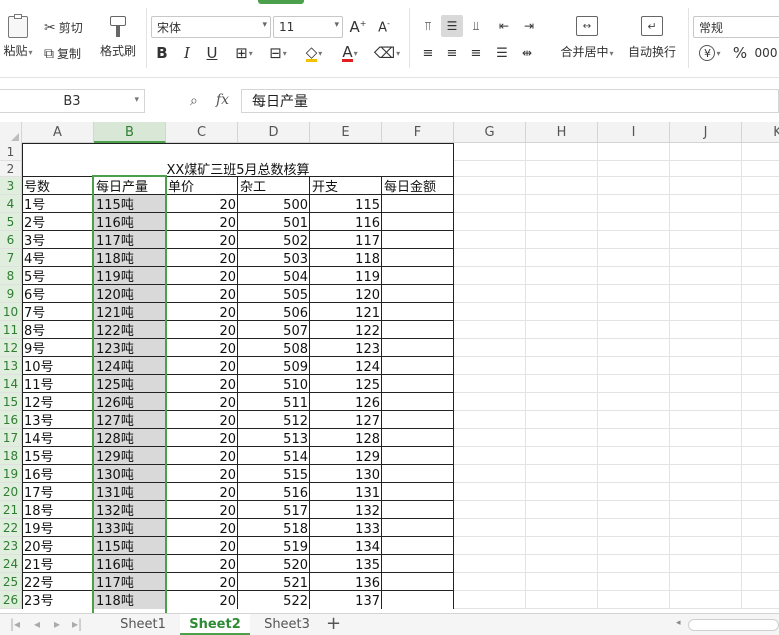 The height and width of the screenshot is (635, 779). I want to click on table-cell: 516, so click(274, 492).